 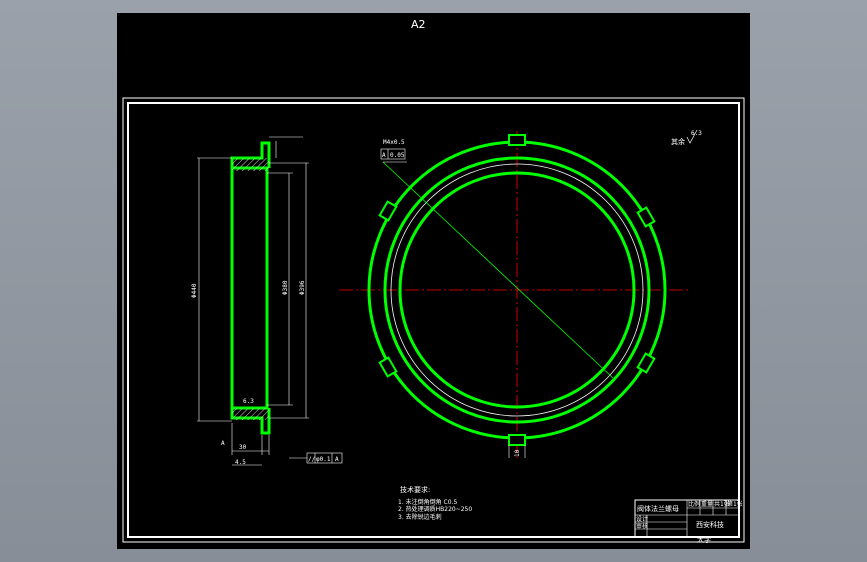 I want to click on tolerance-symbol: //, so click(x=312, y=459).